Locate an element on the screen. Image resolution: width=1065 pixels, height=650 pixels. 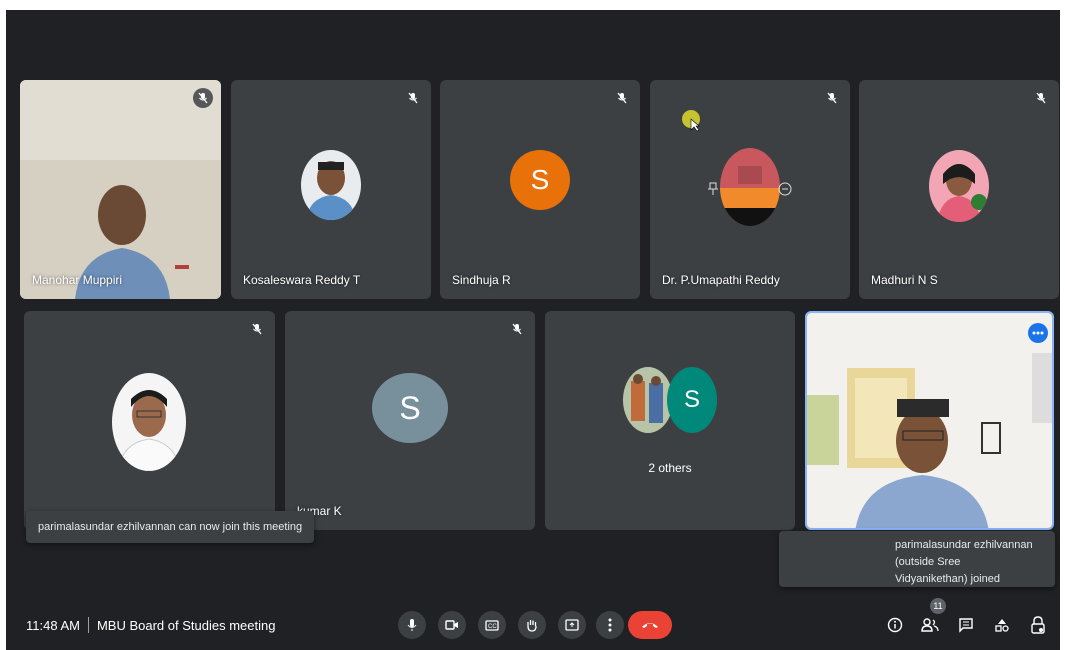
captions-icon: CC is located at coordinates (492, 625).